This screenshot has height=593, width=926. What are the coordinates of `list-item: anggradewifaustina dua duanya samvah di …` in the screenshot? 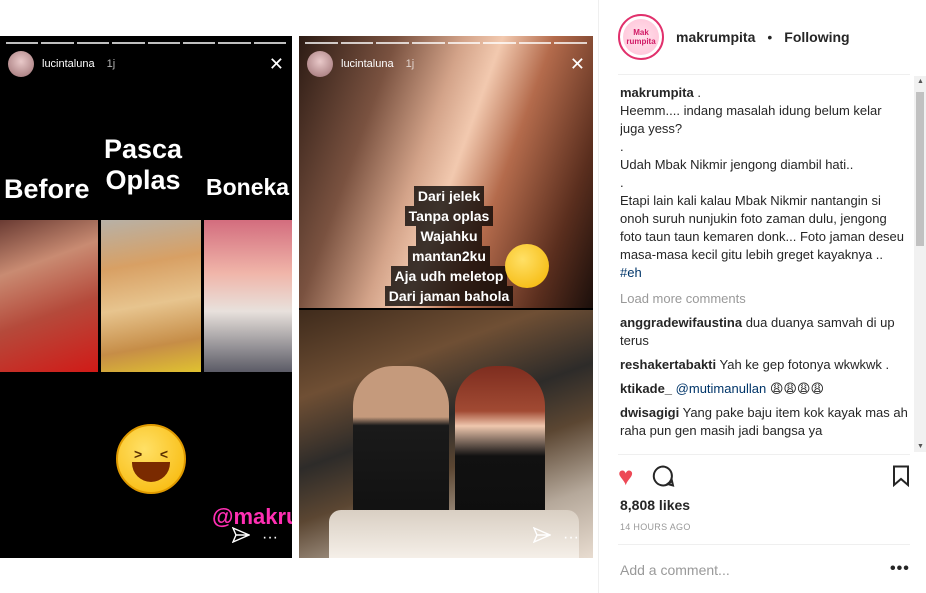 It's located at (764, 332).